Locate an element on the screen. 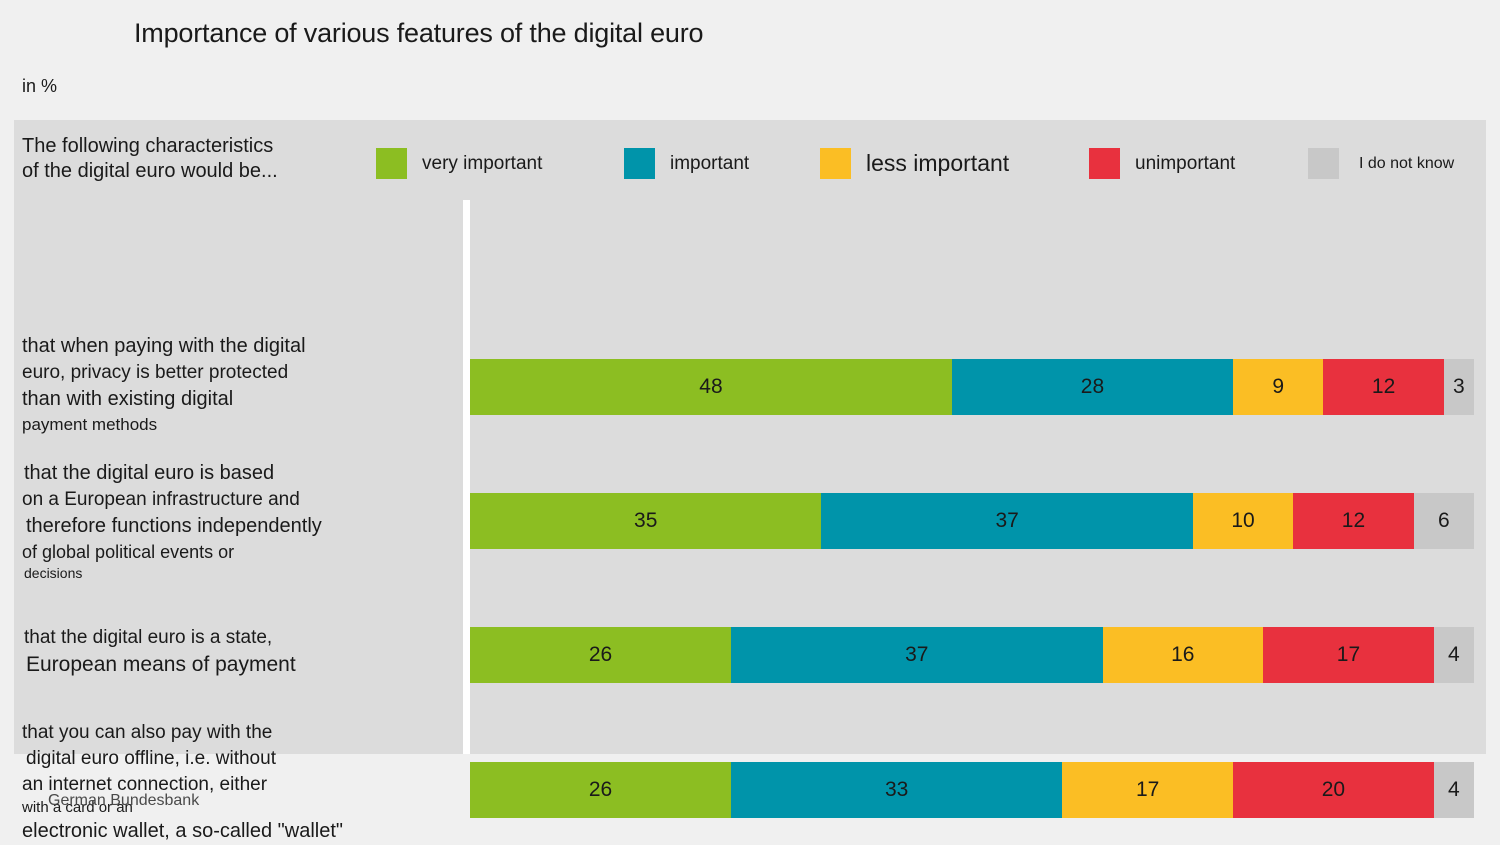 The image size is (1500, 845). legend-swatch-do-not-know is located at coordinates (1323, 163).